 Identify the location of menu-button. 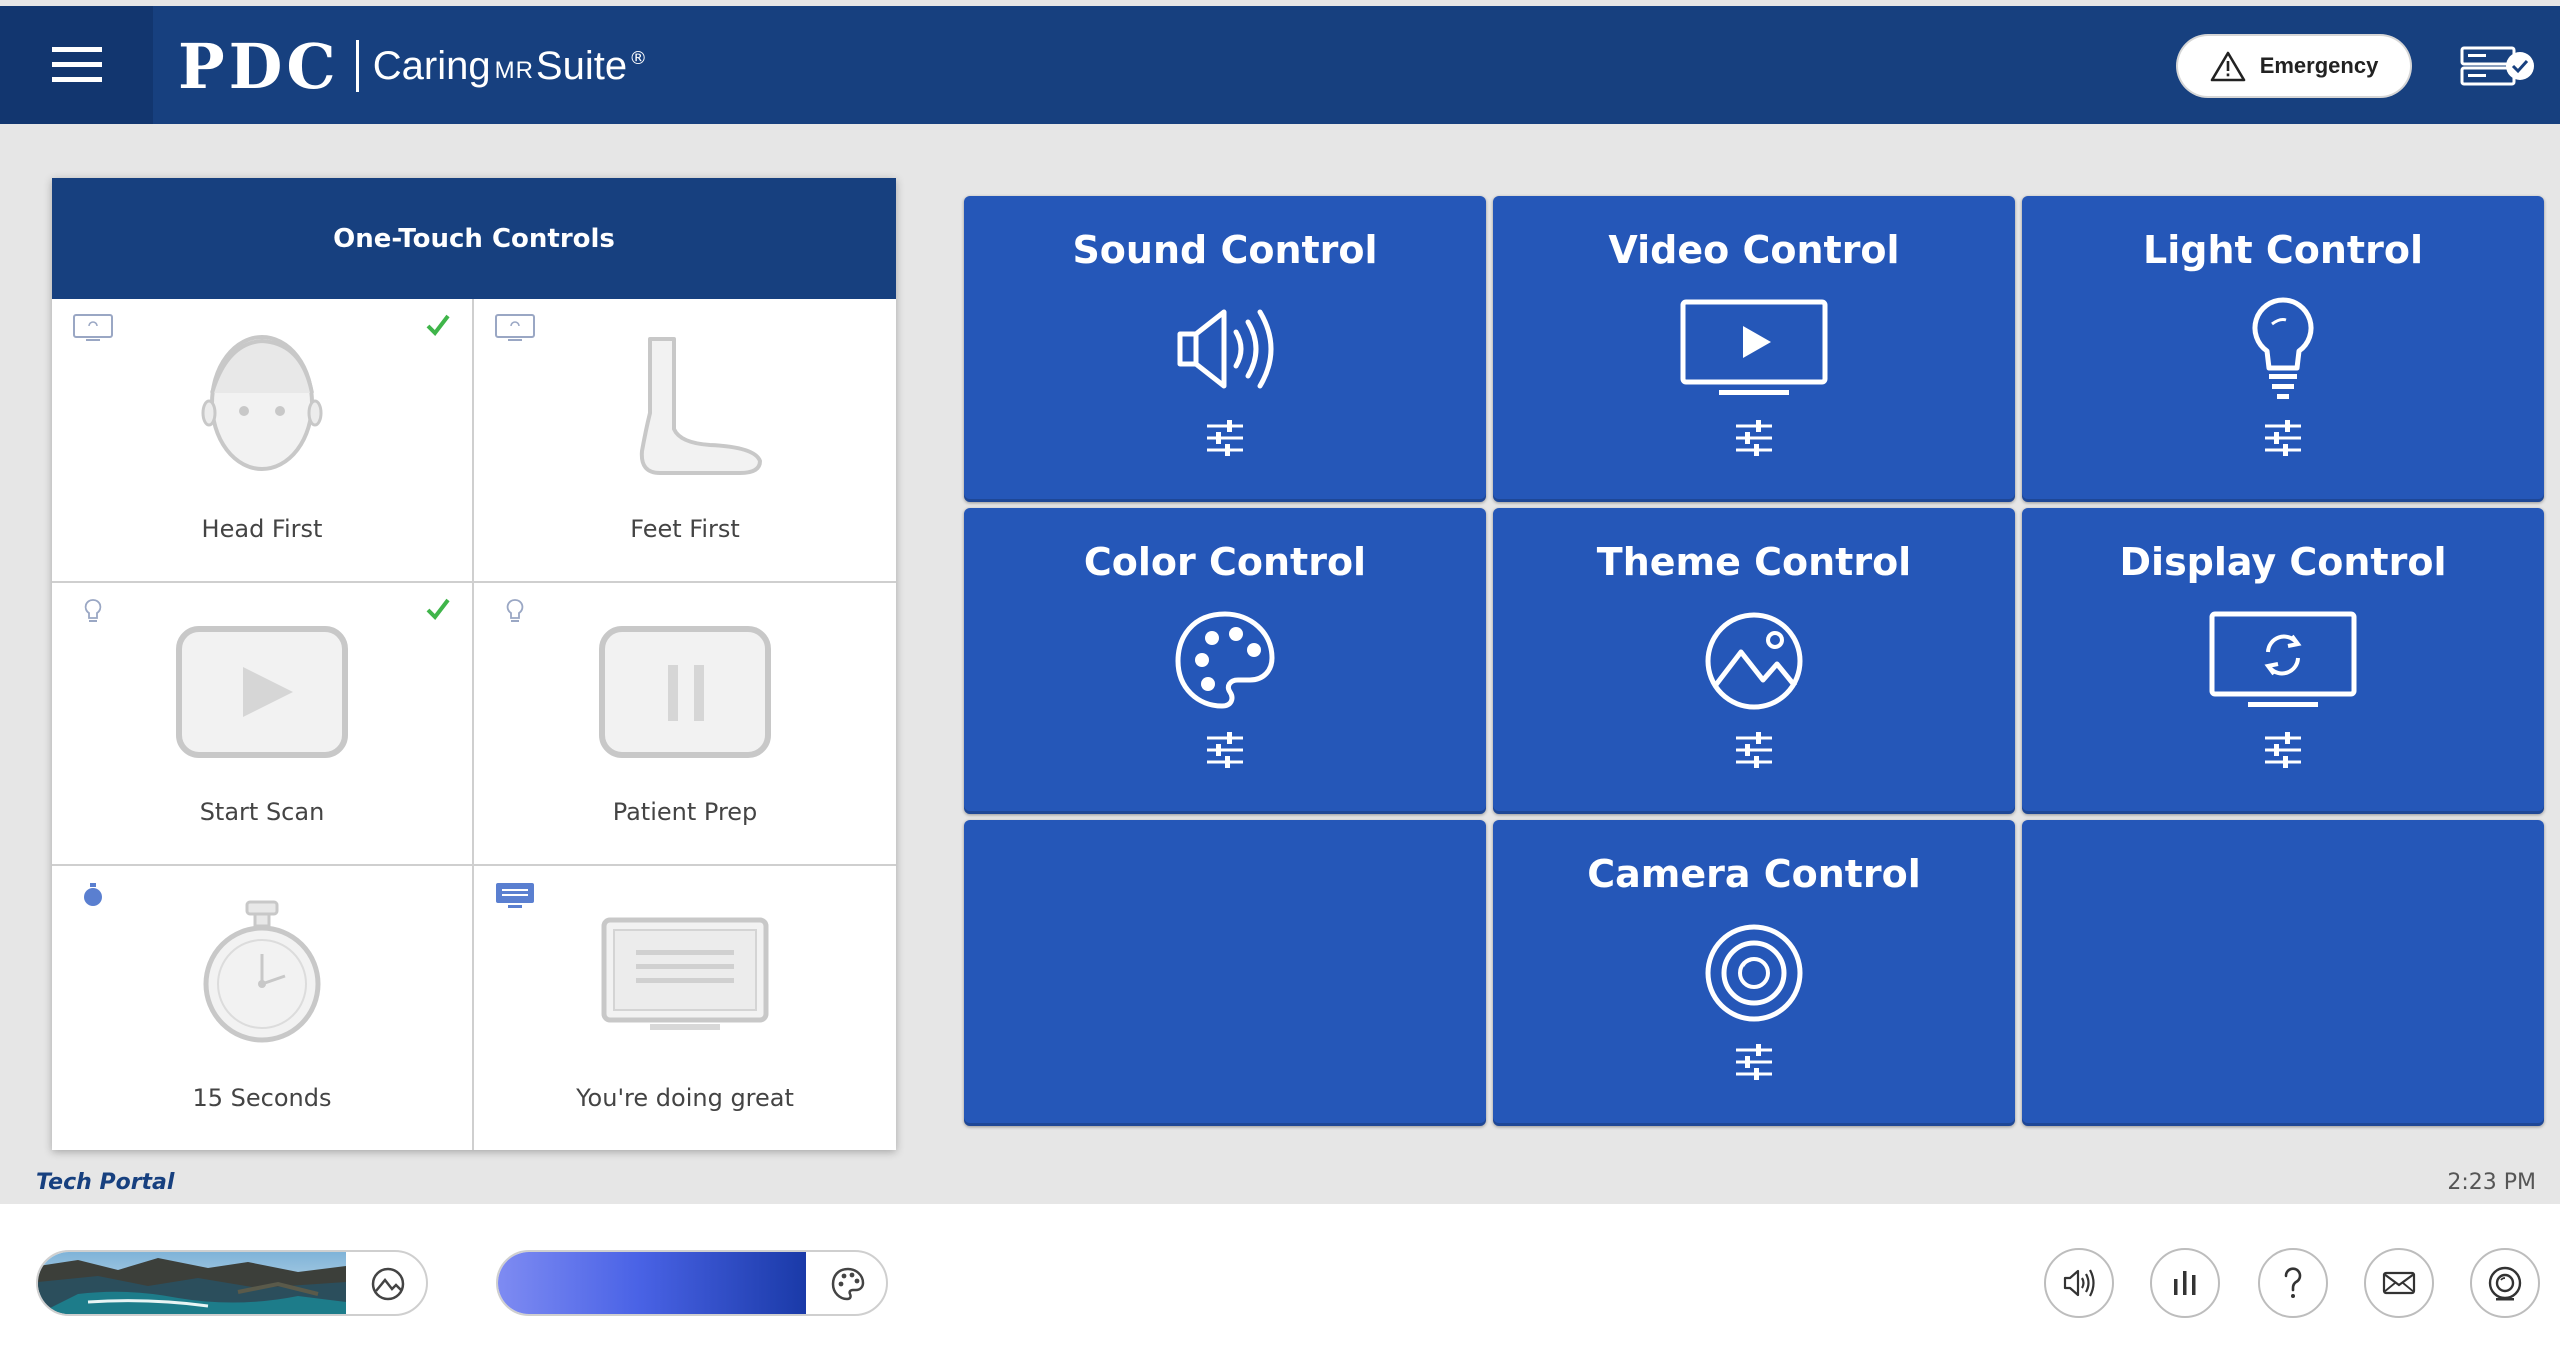
(76, 65).